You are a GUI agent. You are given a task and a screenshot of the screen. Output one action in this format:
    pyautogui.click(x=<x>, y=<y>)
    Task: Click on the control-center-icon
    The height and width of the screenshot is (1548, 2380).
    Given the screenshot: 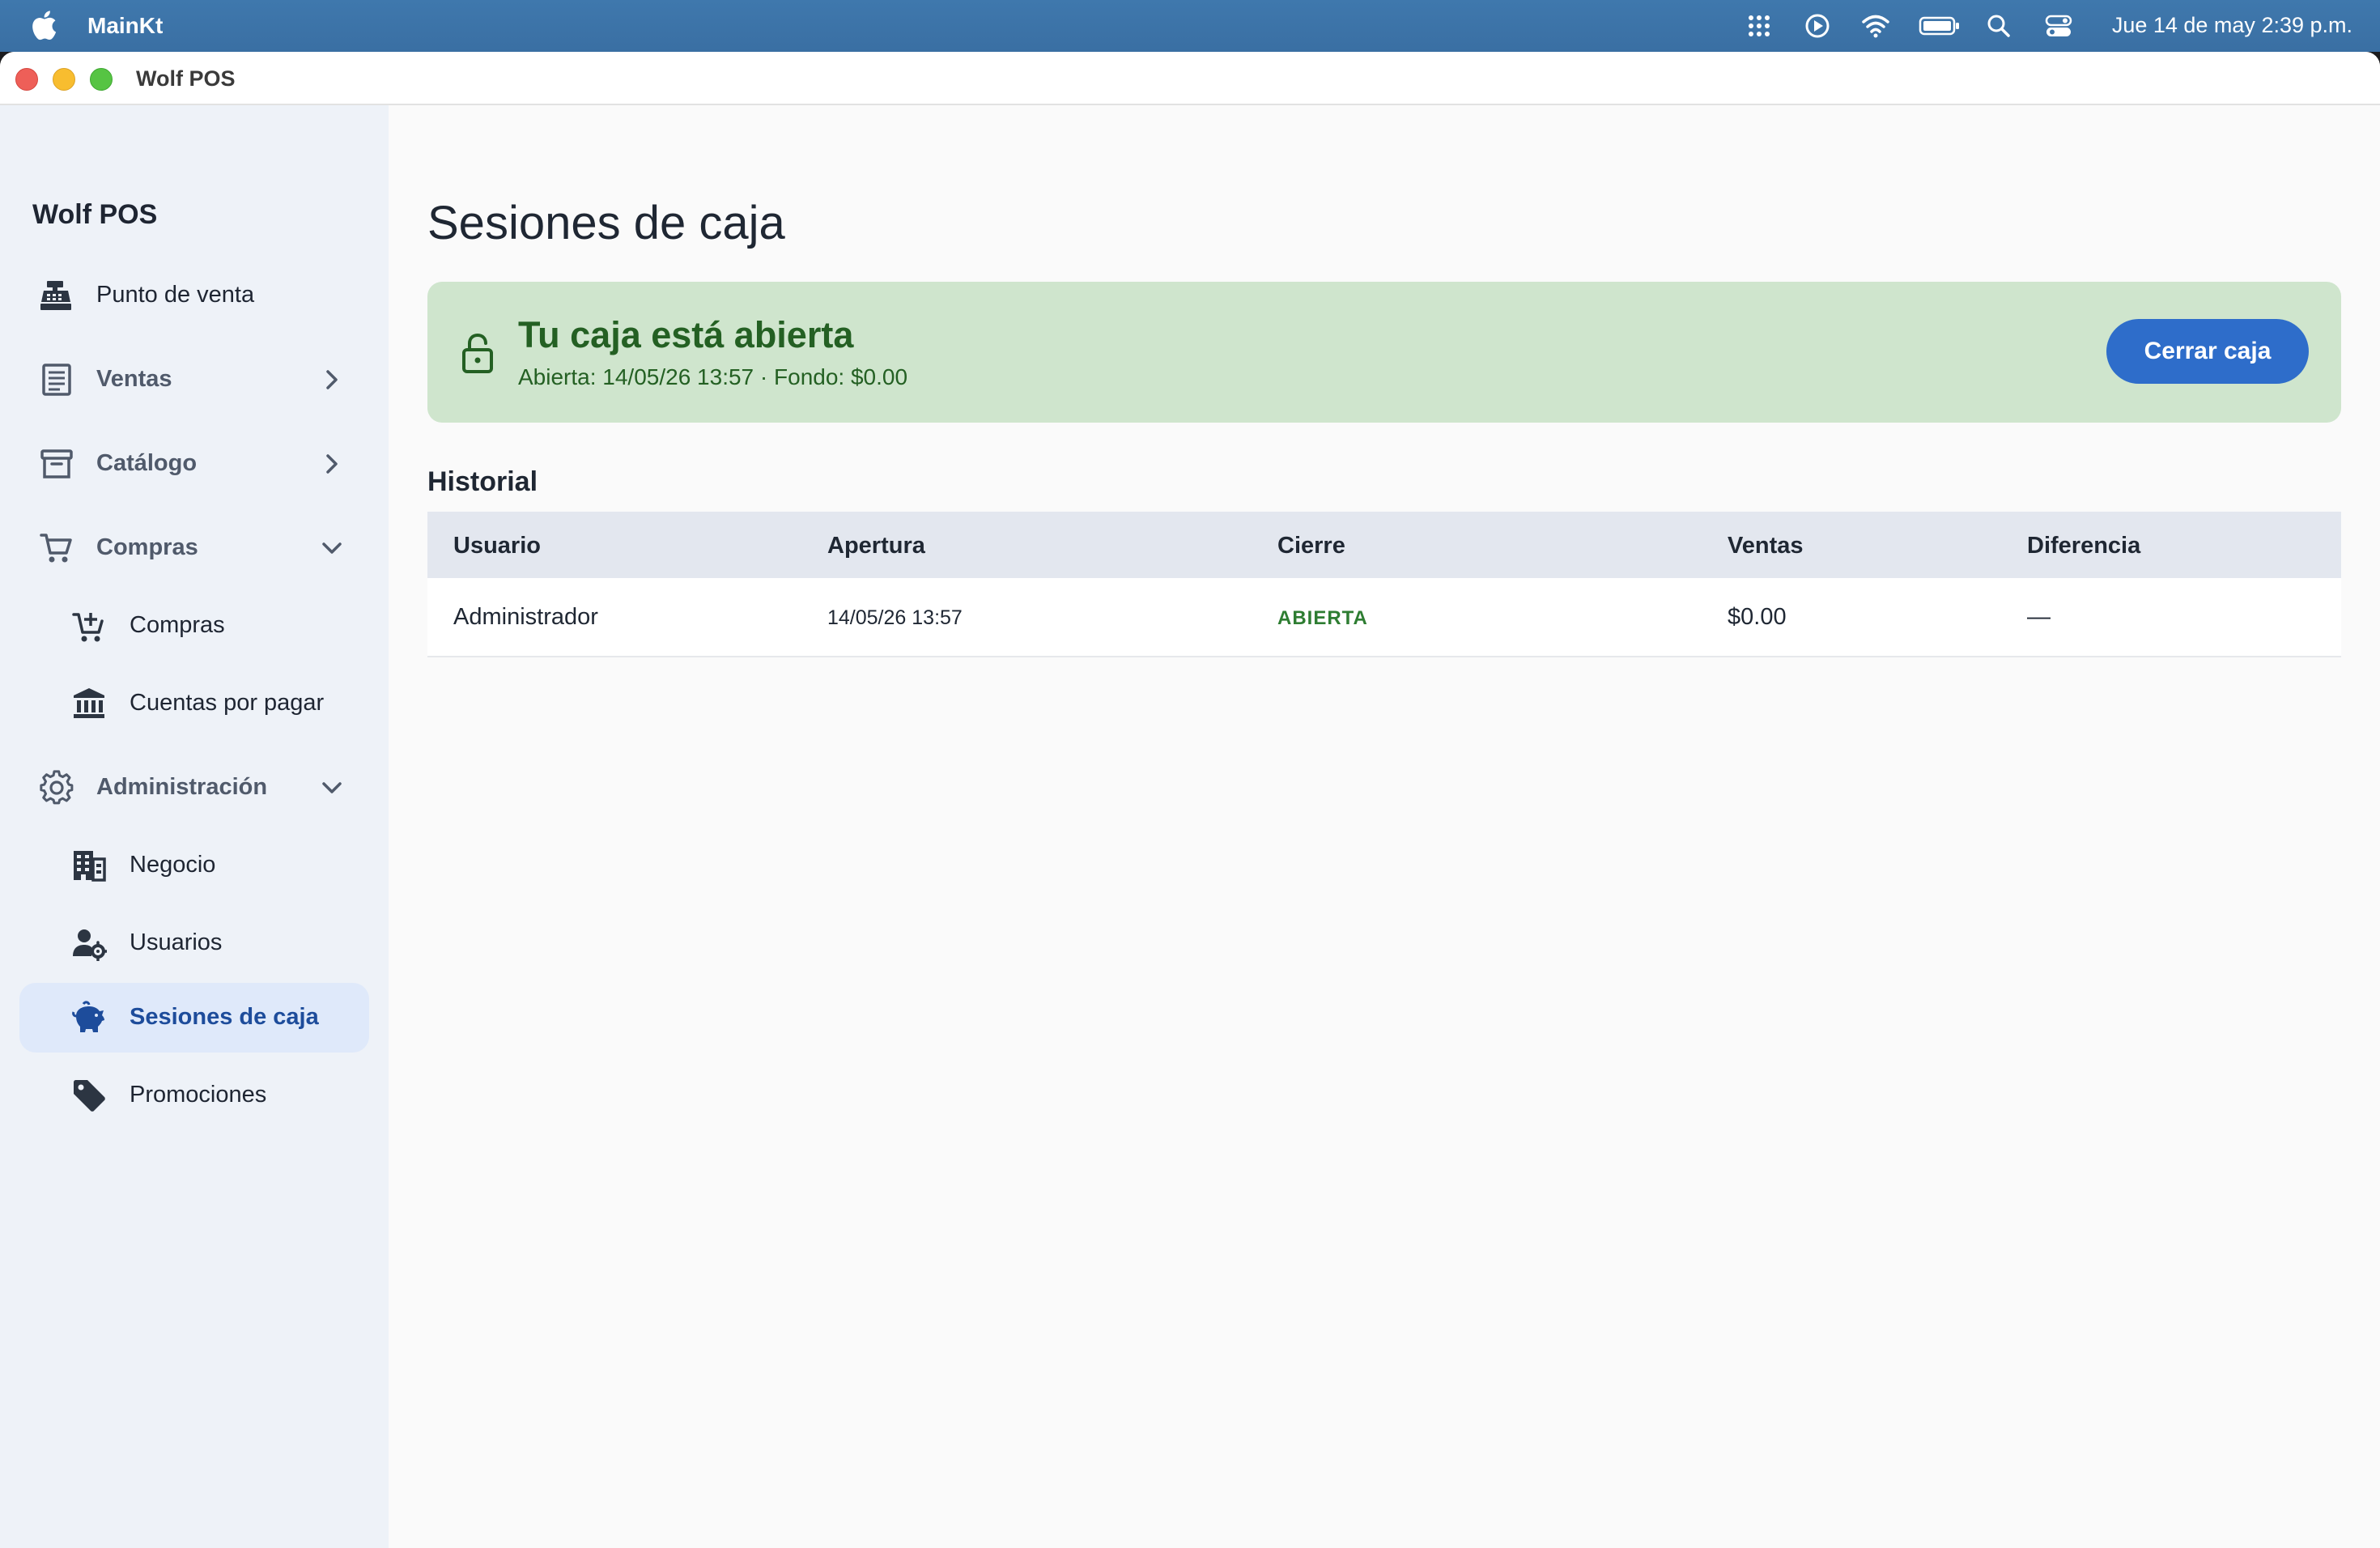 What is the action you would take?
    pyautogui.click(x=2058, y=25)
    